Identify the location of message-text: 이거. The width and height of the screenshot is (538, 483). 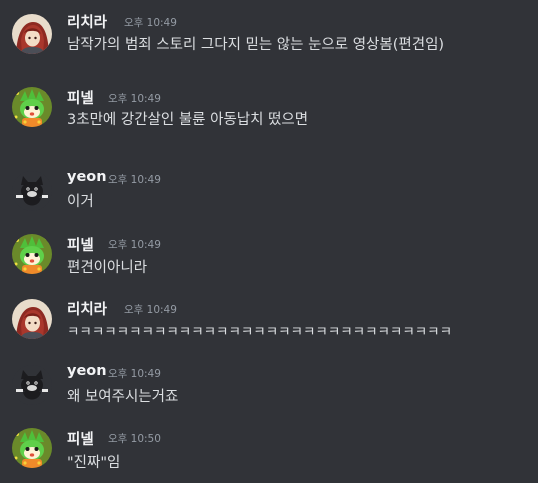
(80, 202).